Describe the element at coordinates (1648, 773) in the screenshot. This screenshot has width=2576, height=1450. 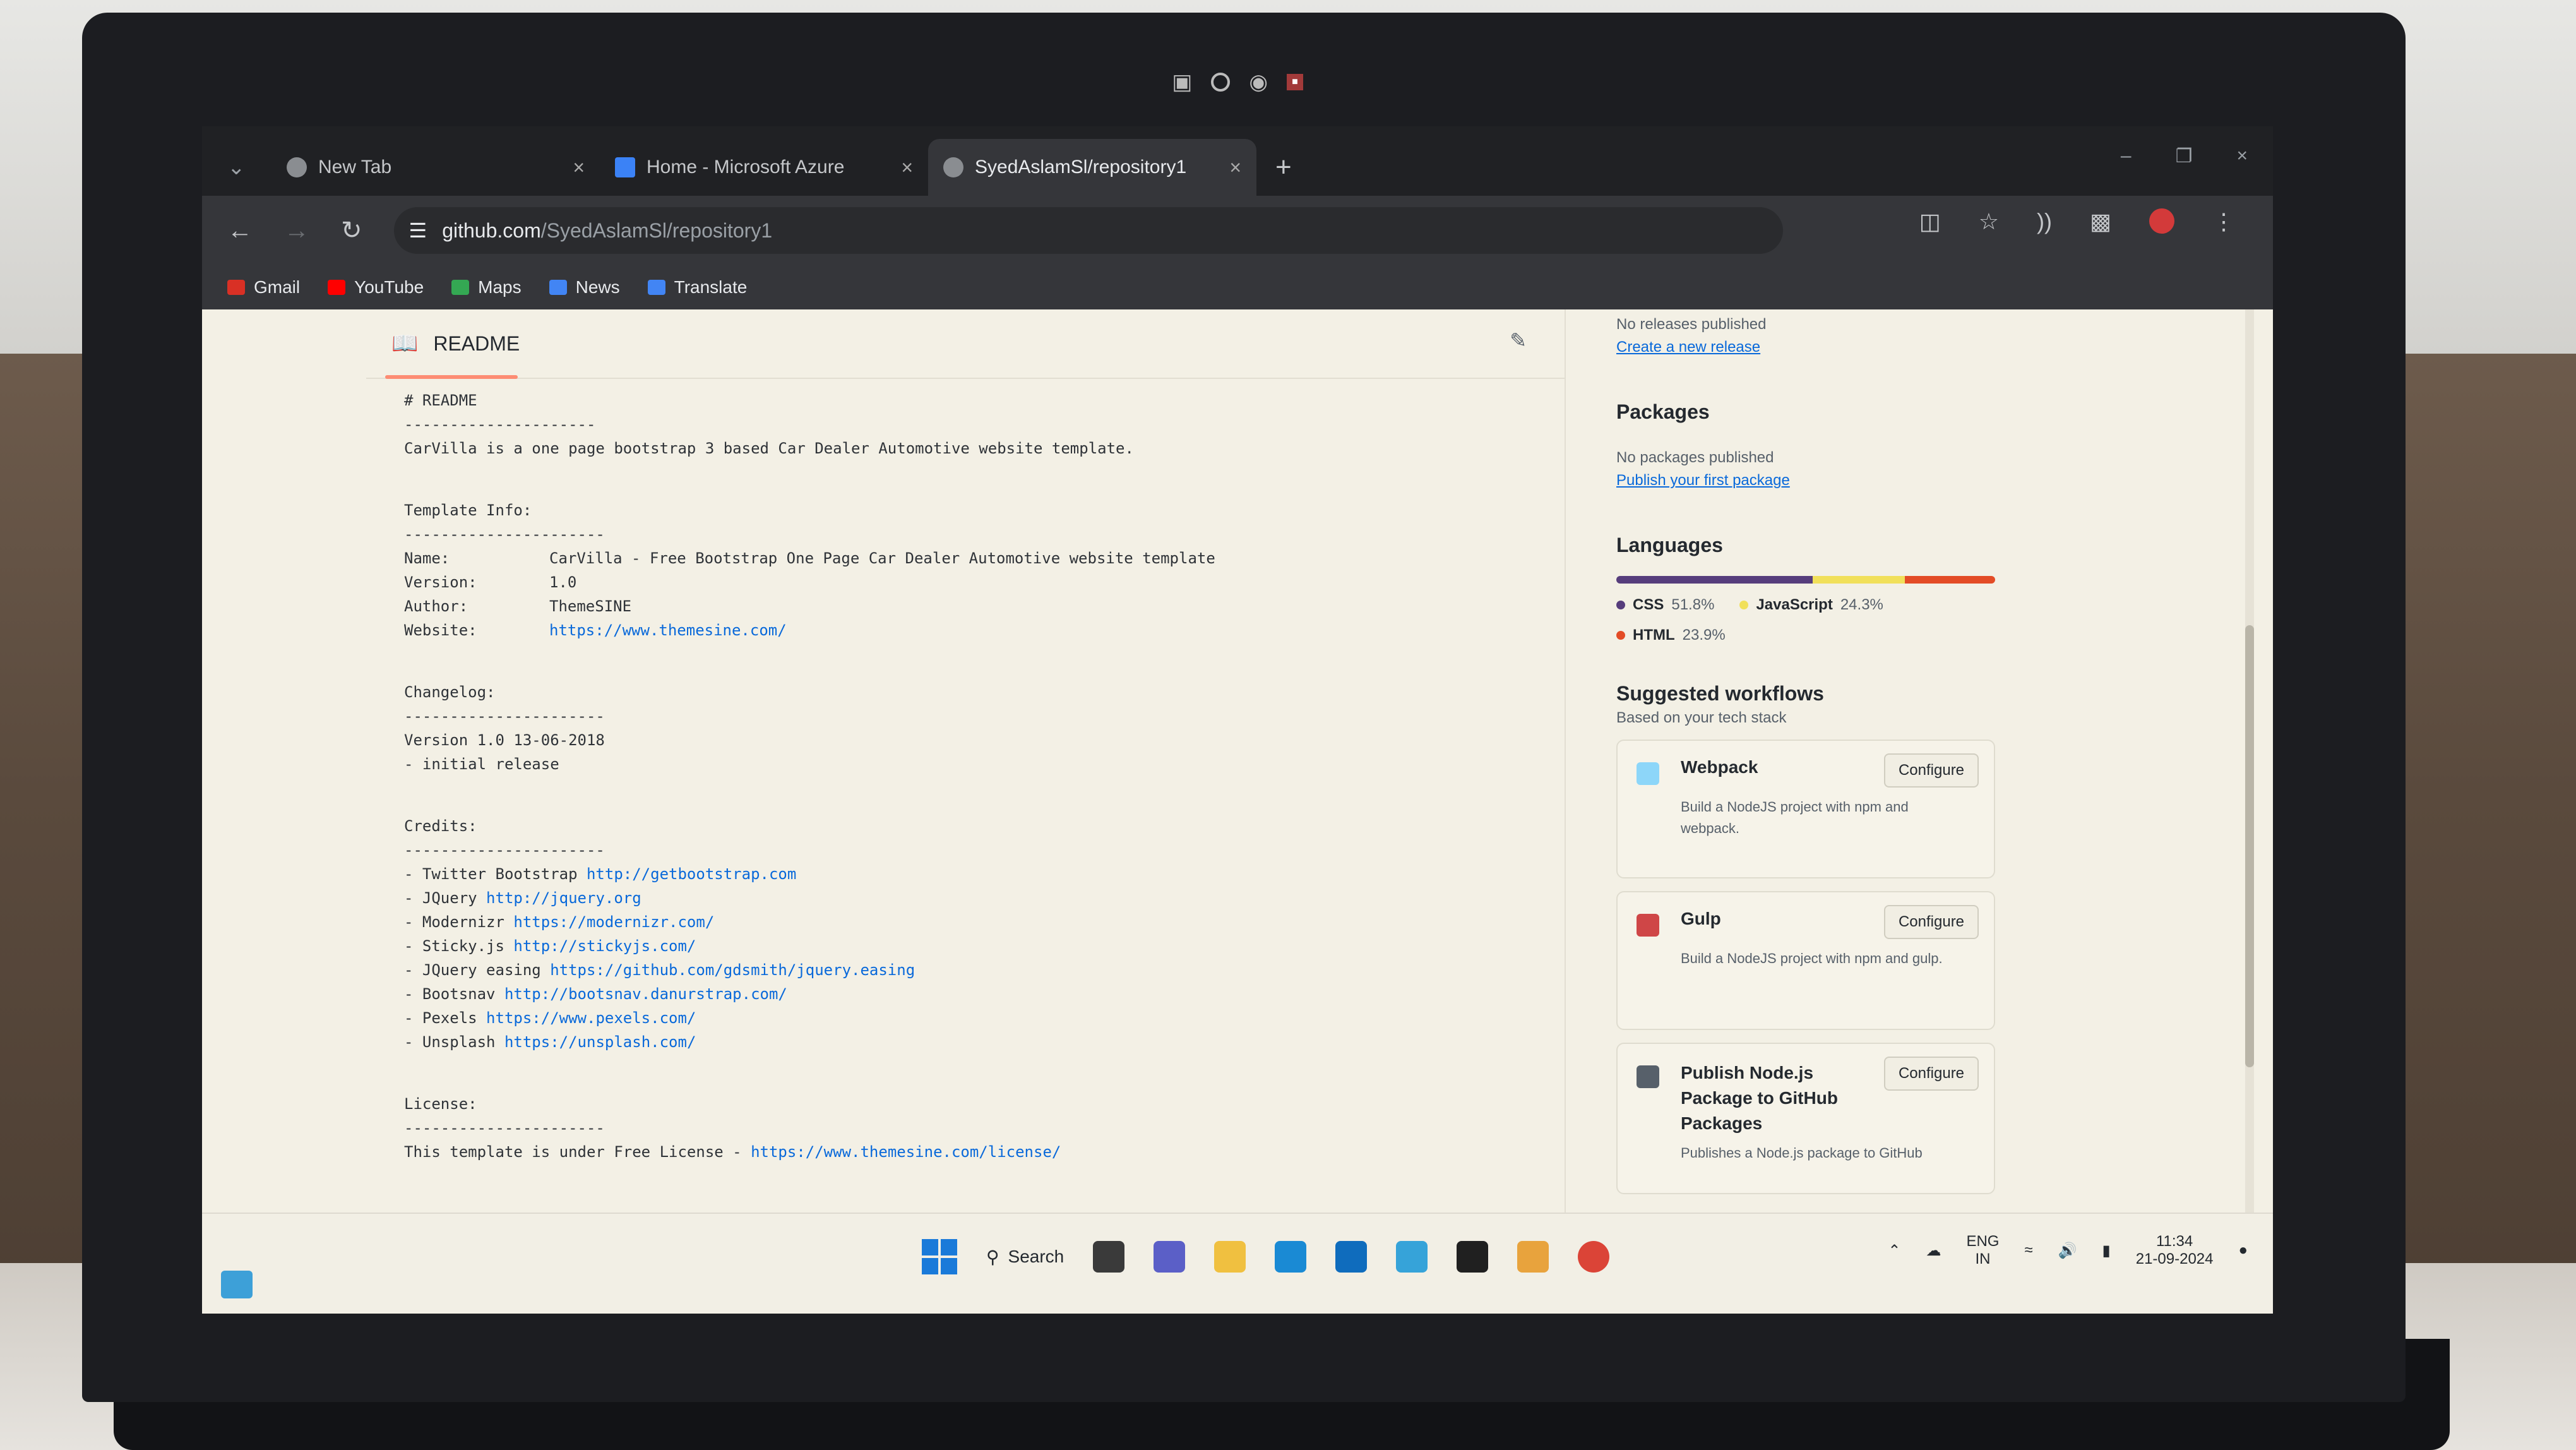
I see `webpack-icon` at that location.